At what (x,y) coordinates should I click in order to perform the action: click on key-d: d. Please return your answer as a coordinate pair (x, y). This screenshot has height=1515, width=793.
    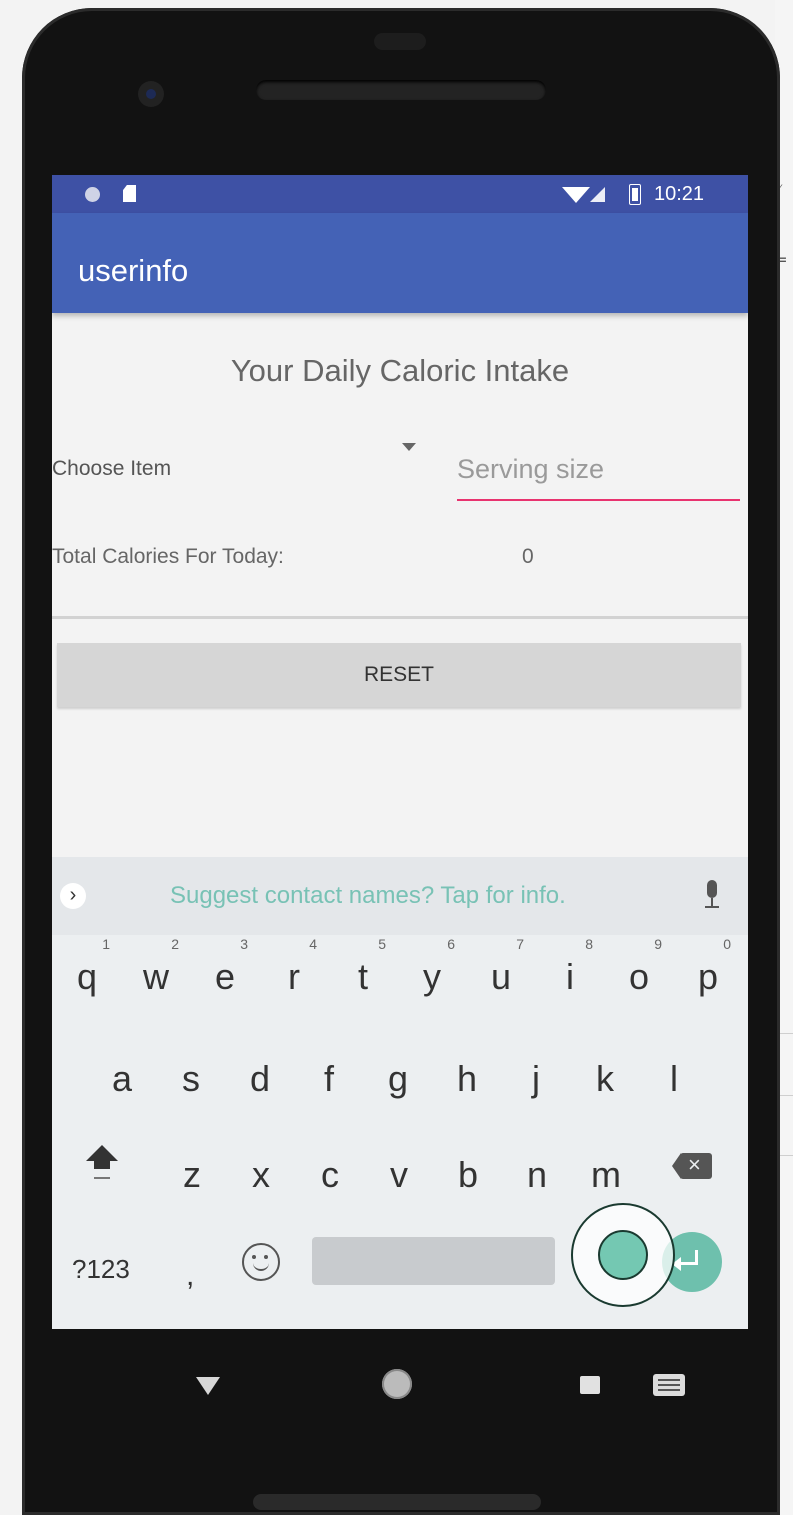
    Looking at the image, I should click on (260, 1079).